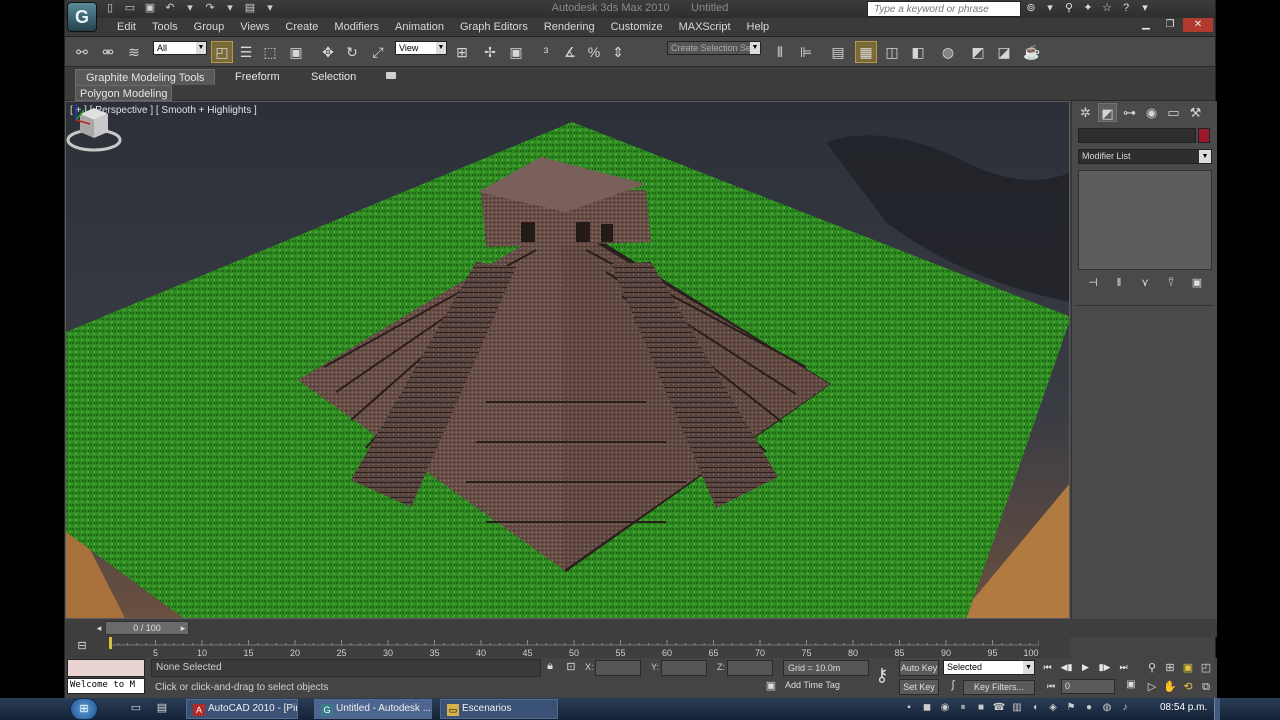  What do you see at coordinates (145, 77) in the screenshot?
I see `tab-graphite-modeling-tools: Graphite Modeling Tools` at bounding box center [145, 77].